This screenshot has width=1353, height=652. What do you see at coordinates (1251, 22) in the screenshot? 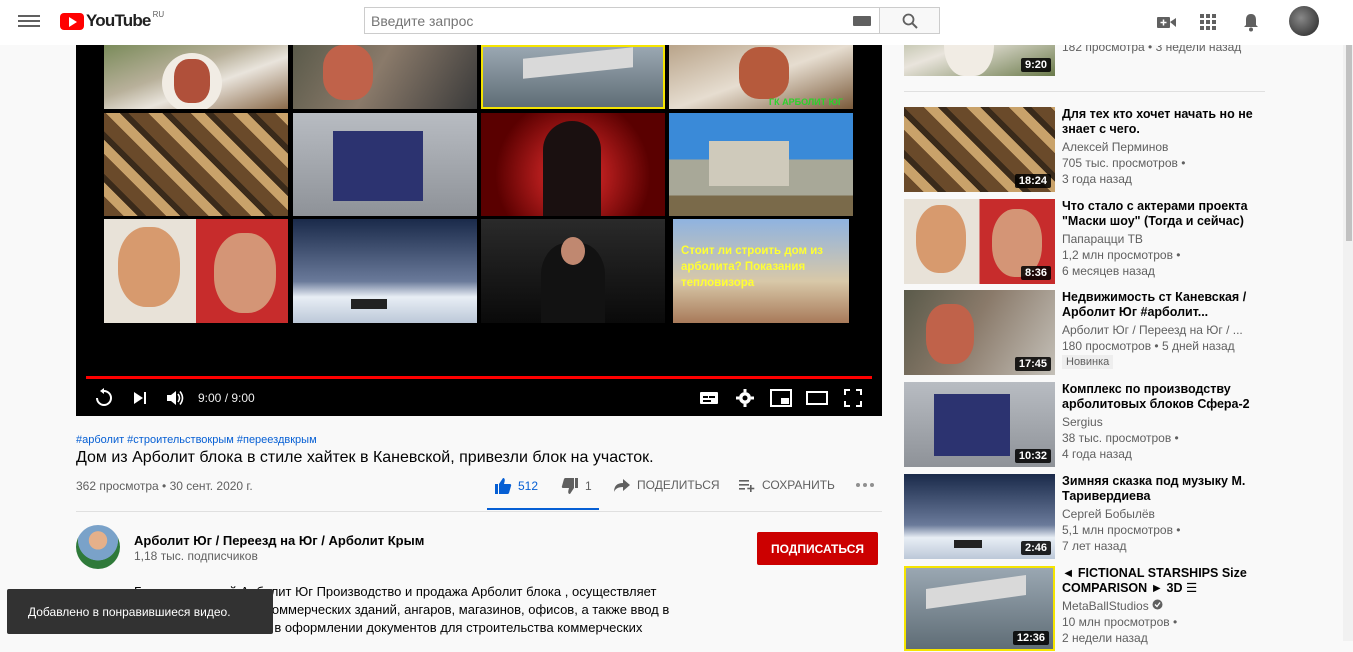
I see `notifications-bell-icon` at bounding box center [1251, 22].